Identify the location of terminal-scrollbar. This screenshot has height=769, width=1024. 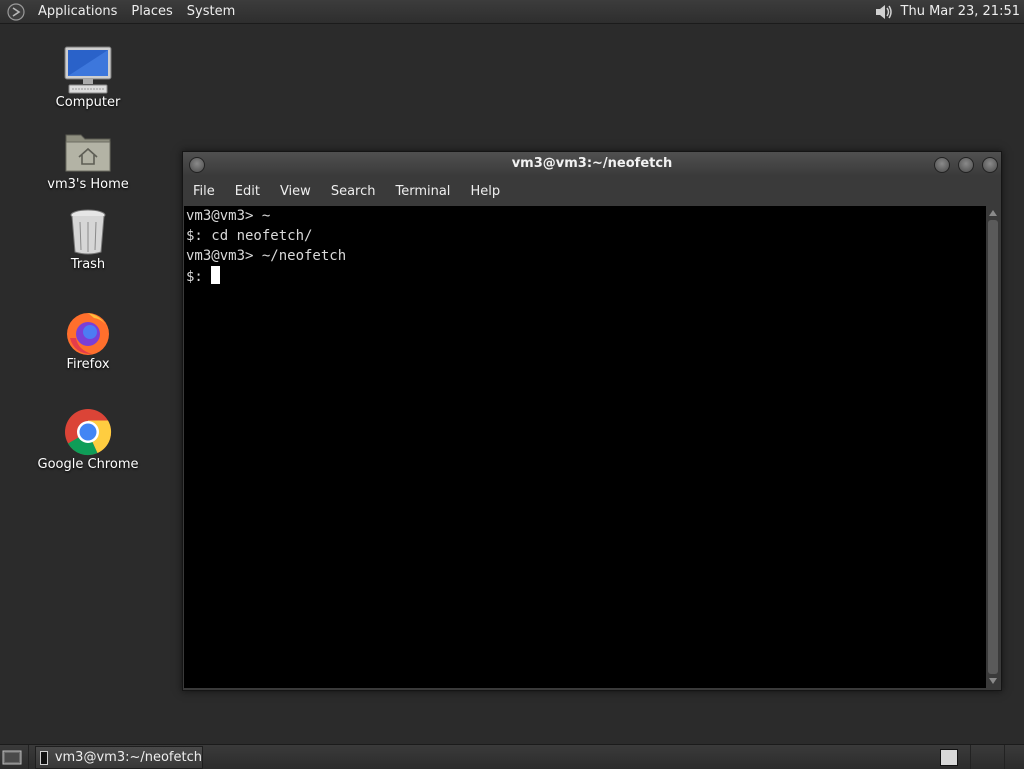
(993, 447).